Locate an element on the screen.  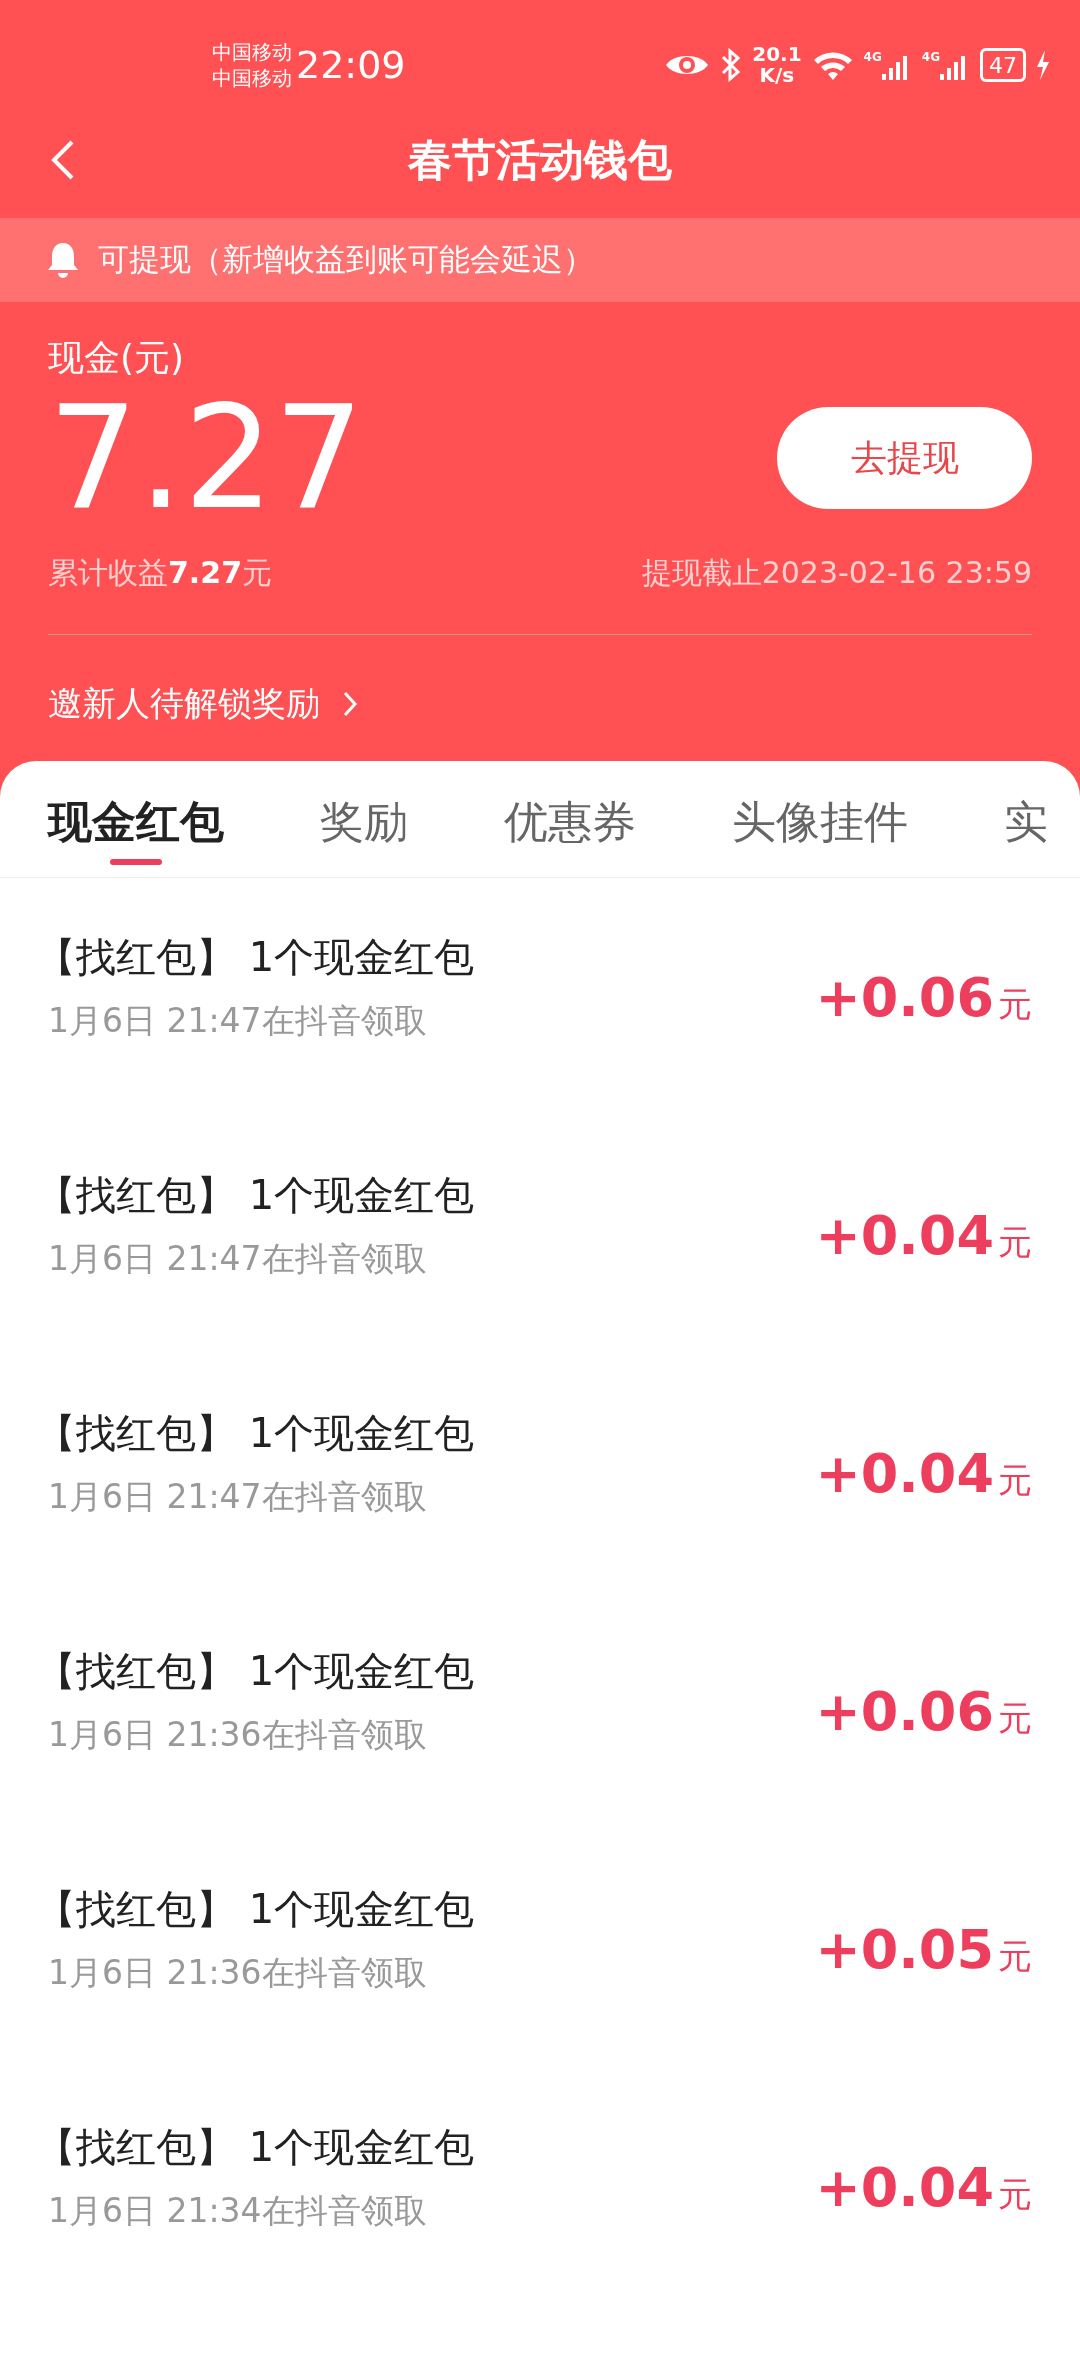
withdraw-button: 去提现 is located at coordinates (904, 458).